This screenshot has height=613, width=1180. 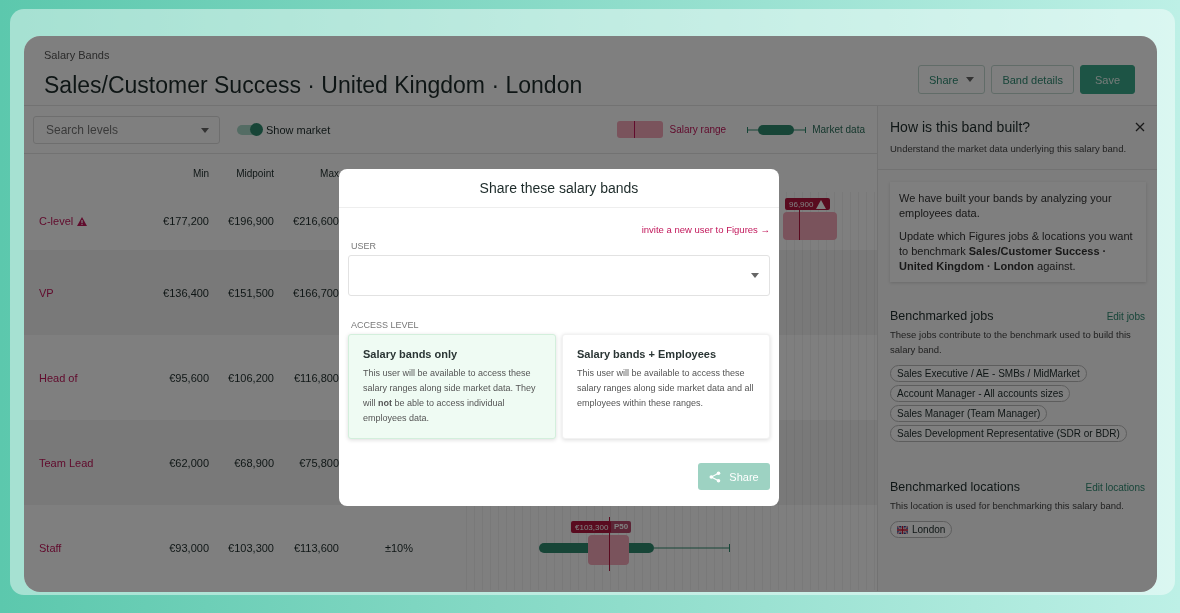 I want to click on max-cell-text: €113,600, so click(x=315, y=547).